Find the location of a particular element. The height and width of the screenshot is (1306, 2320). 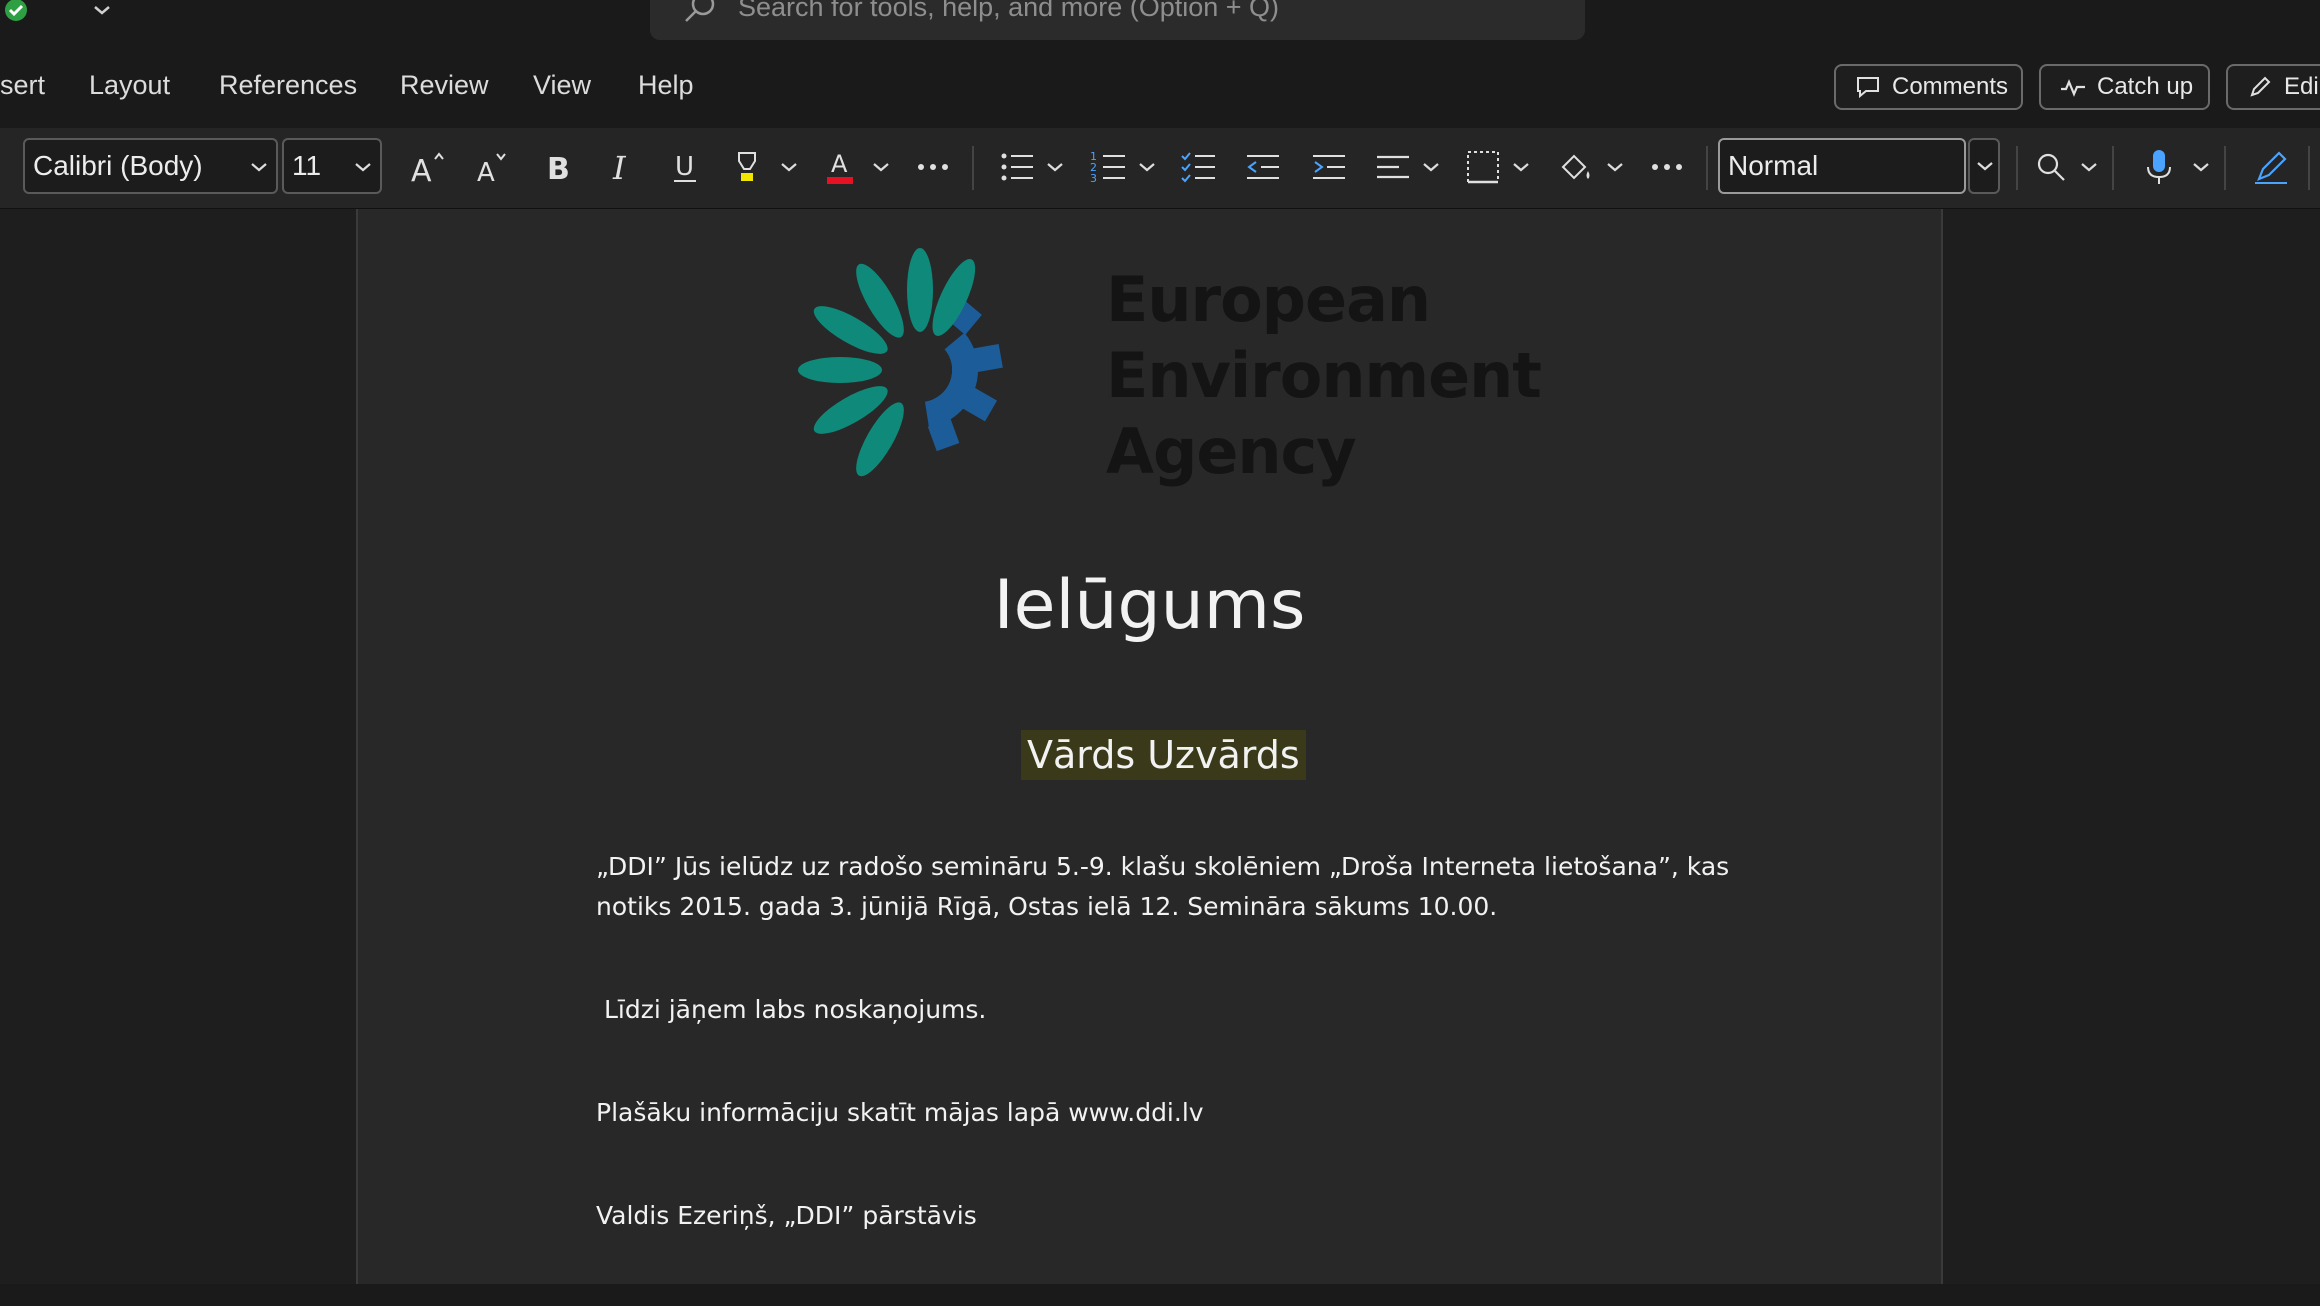

paint-bucket-icon is located at coordinates (1575, 167).